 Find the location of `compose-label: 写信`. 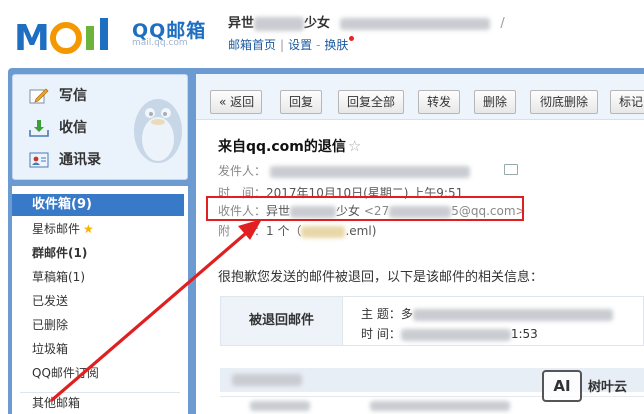

compose-label: 写信 is located at coordinates (73, 96).